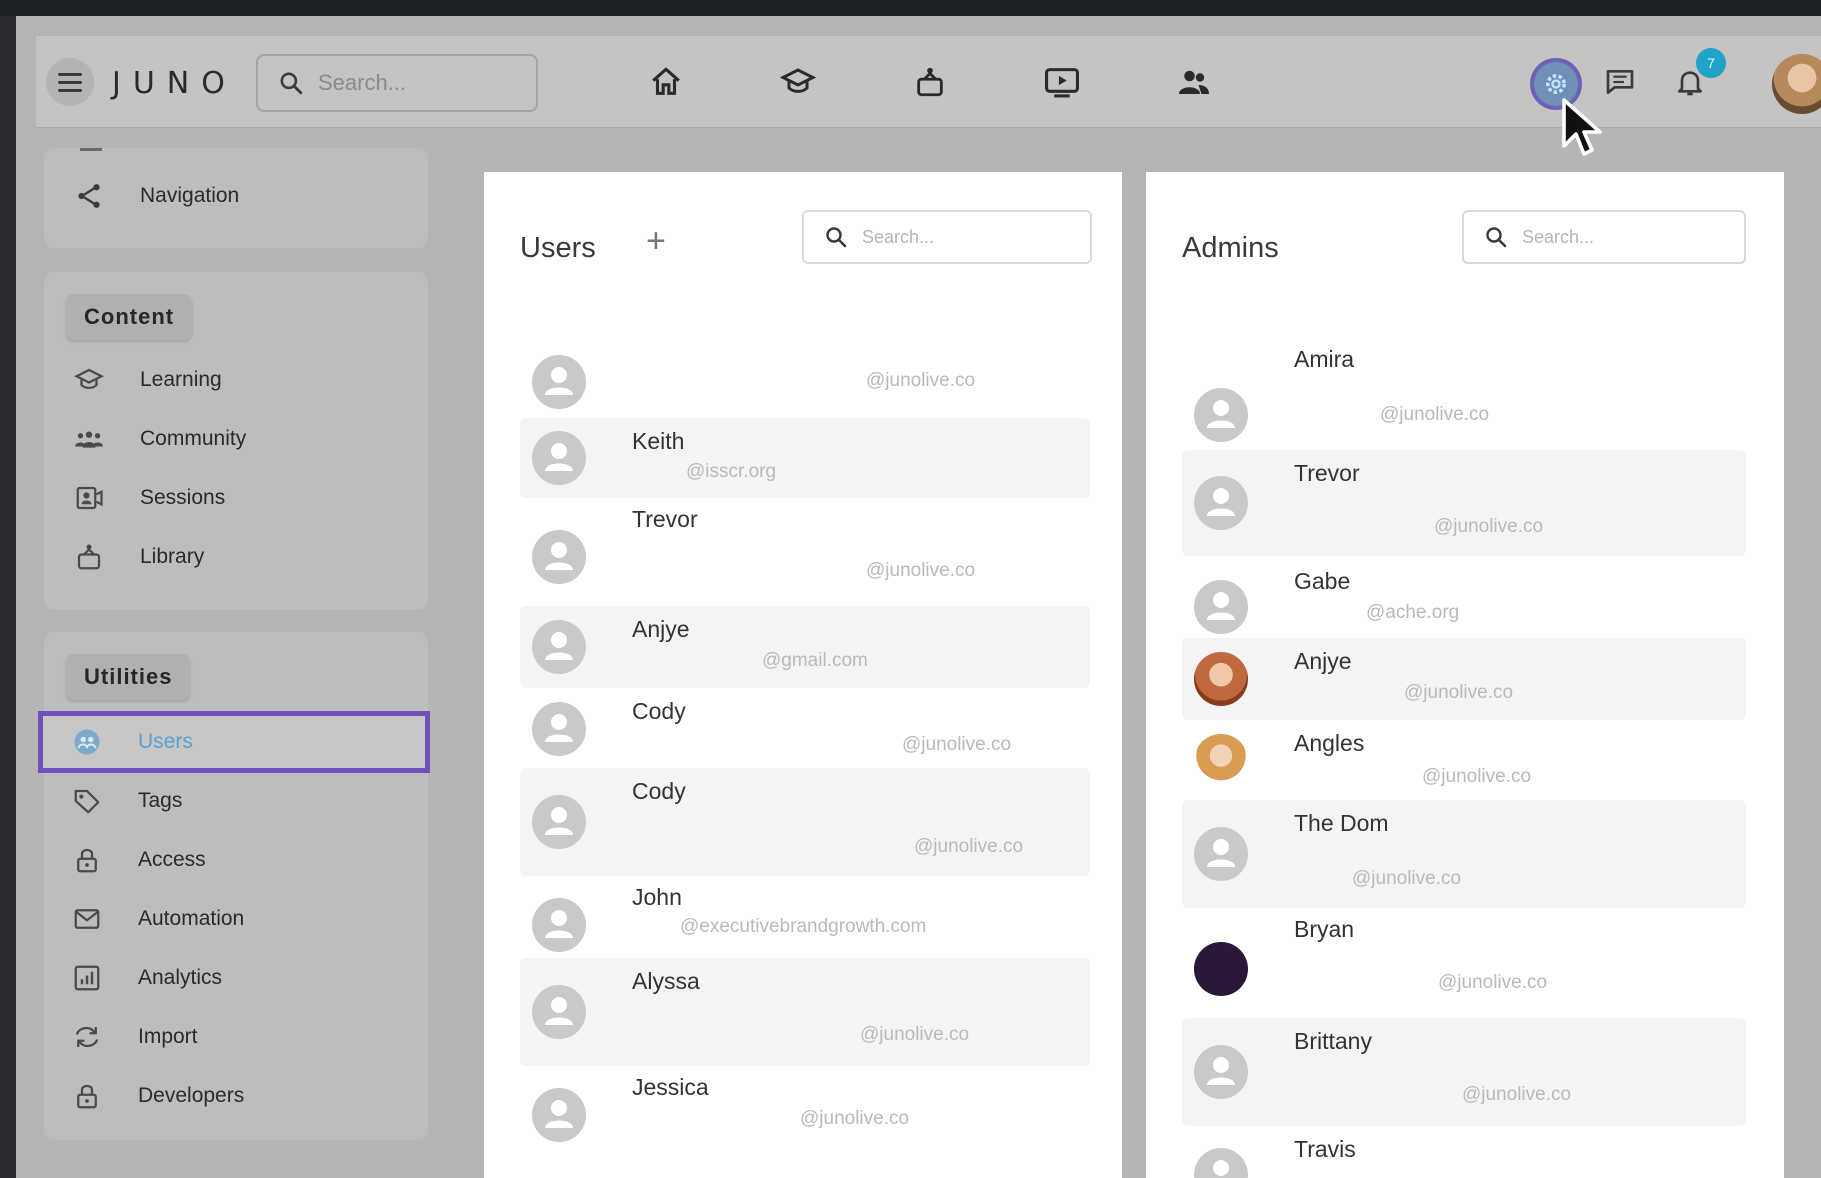 The width and height of the screenshot is (1821, 1178). I want to click on admin-row: Trevor @junolive.co, so click(1464, 503).